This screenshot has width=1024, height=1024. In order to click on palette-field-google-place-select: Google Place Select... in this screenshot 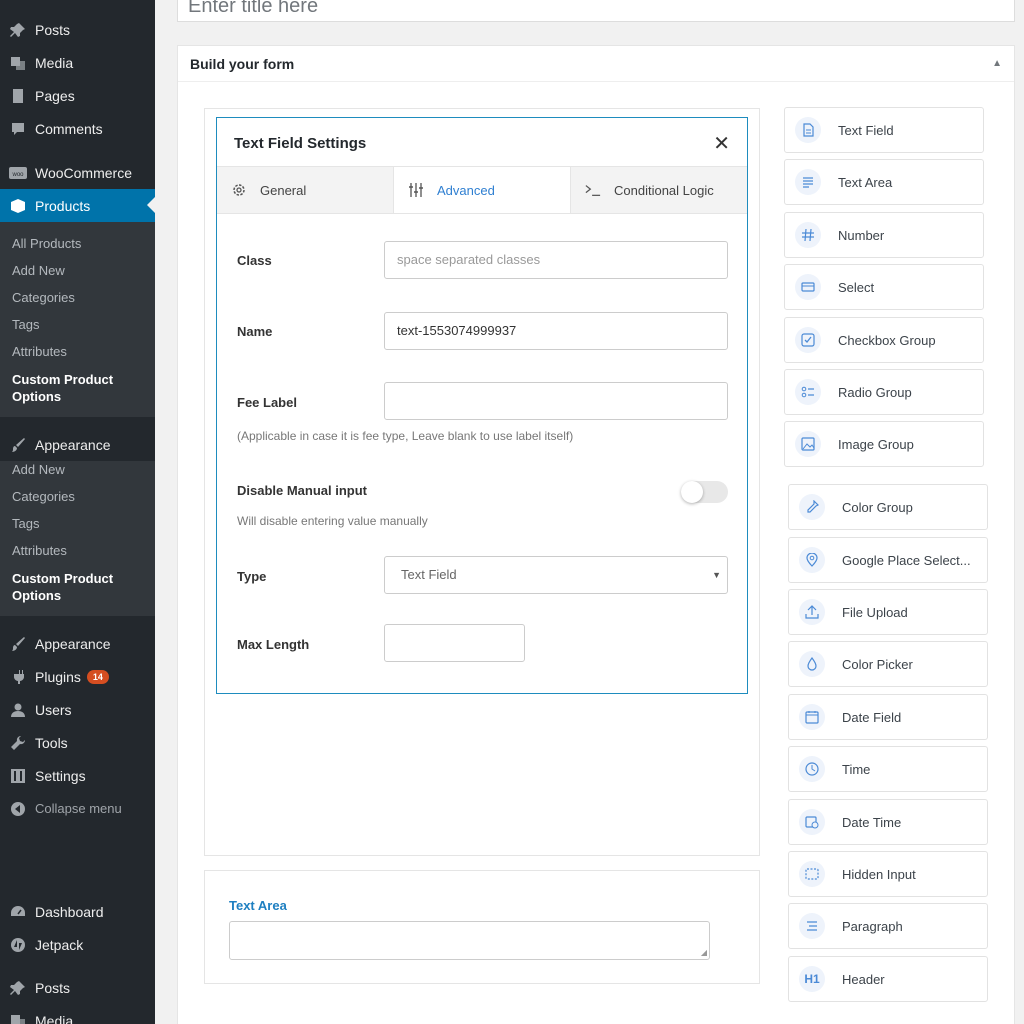, I will do `click(888, 560)`.